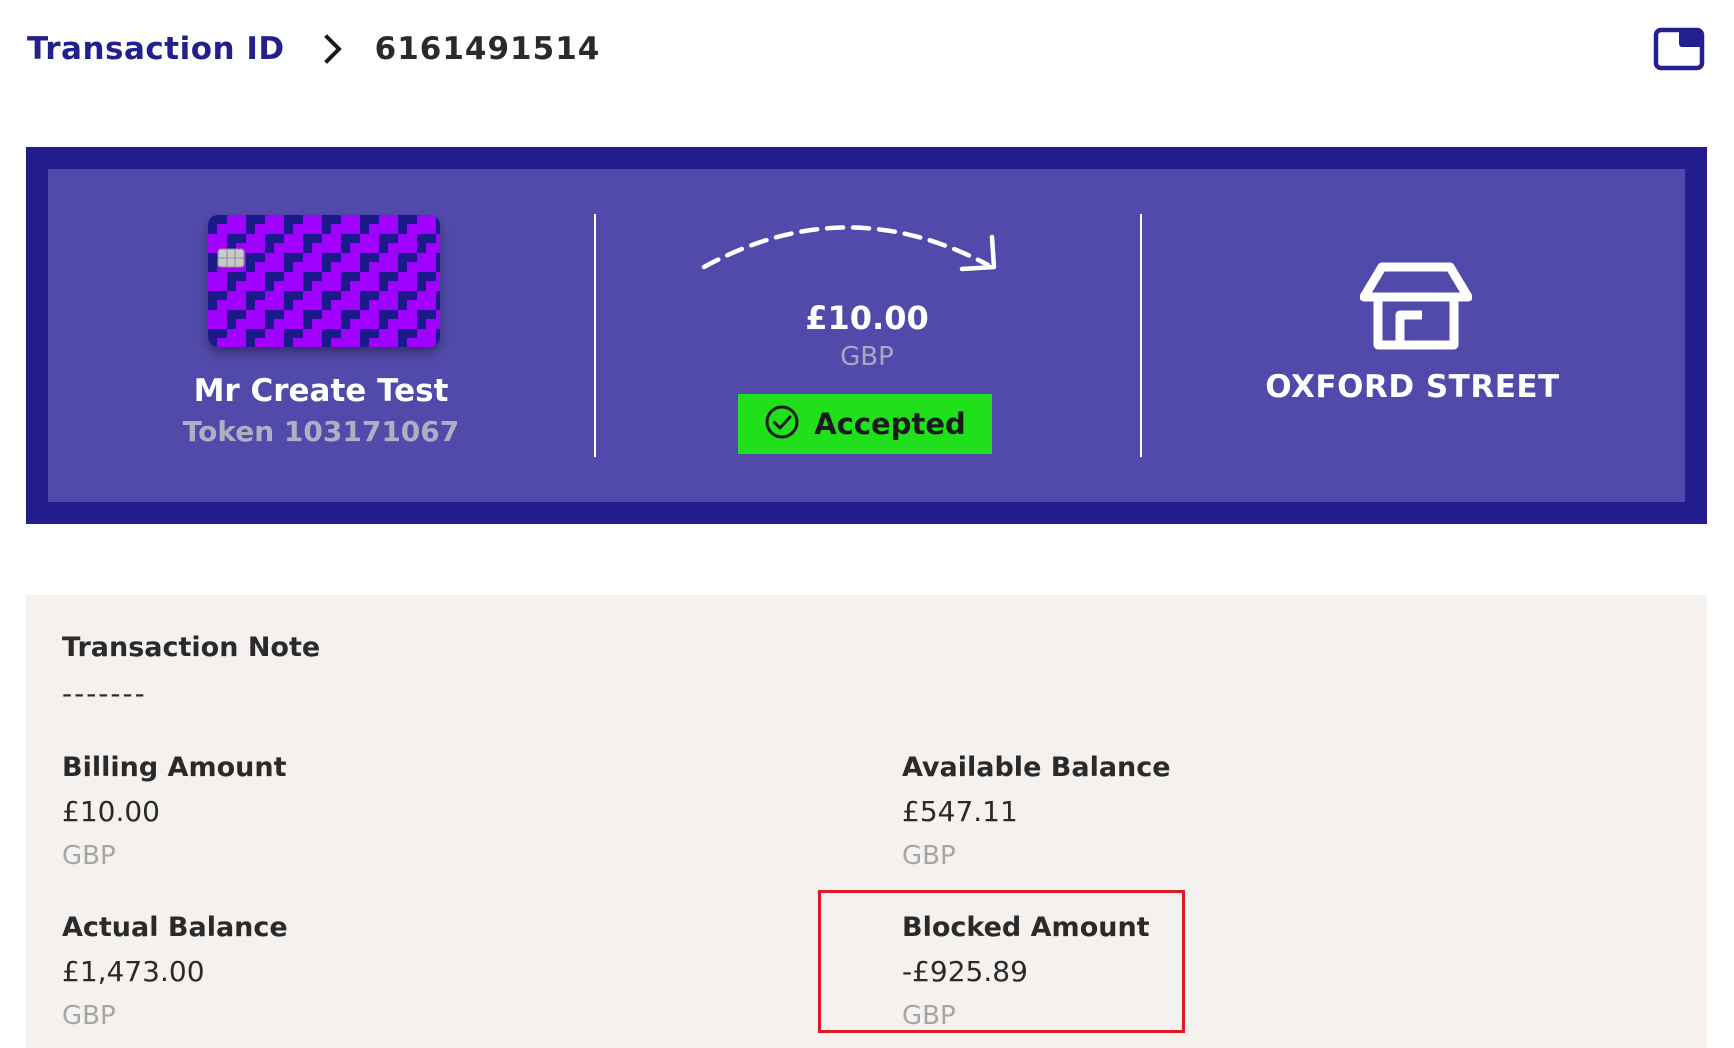 The width and height of the screenshot is (1734, 1048). Describe the element at coordinates (104, 693) in the screenshot. I see `transaction-note-value: -------` at that location.